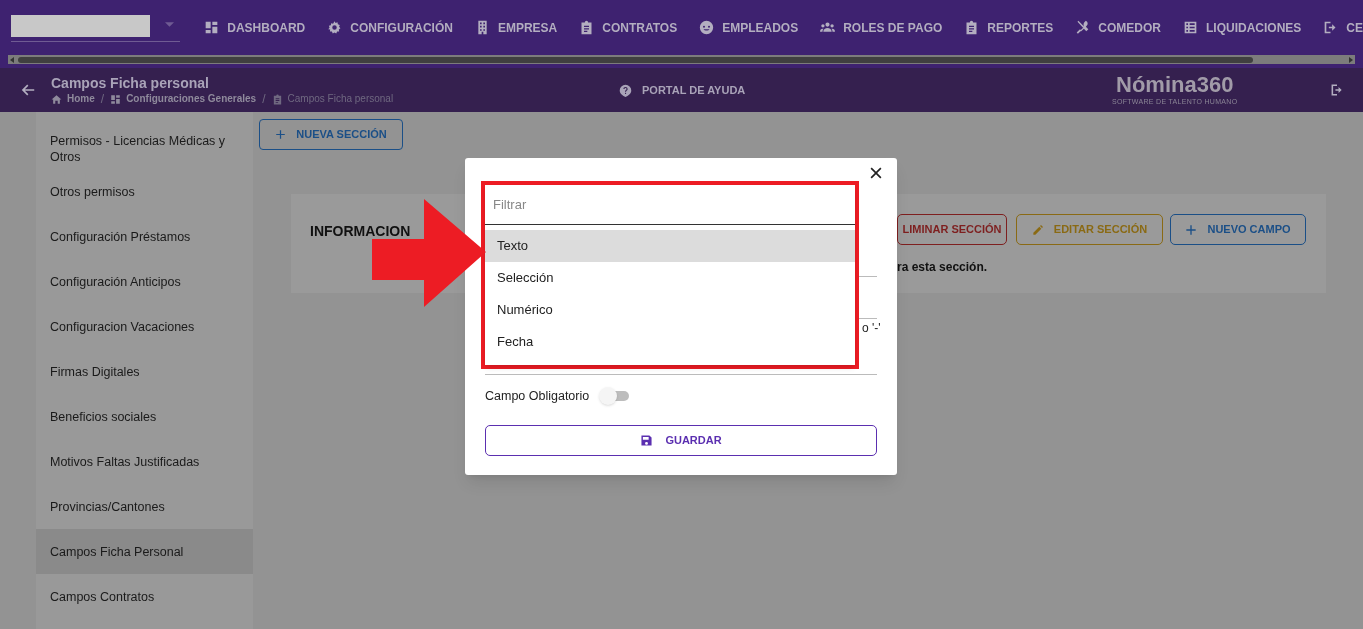 The width and height of the screenshot is (1363, 629). Describe the element at coordinates (749, 27) in the screenshot. I see `nav-link: EMPLEADOS` at that location.